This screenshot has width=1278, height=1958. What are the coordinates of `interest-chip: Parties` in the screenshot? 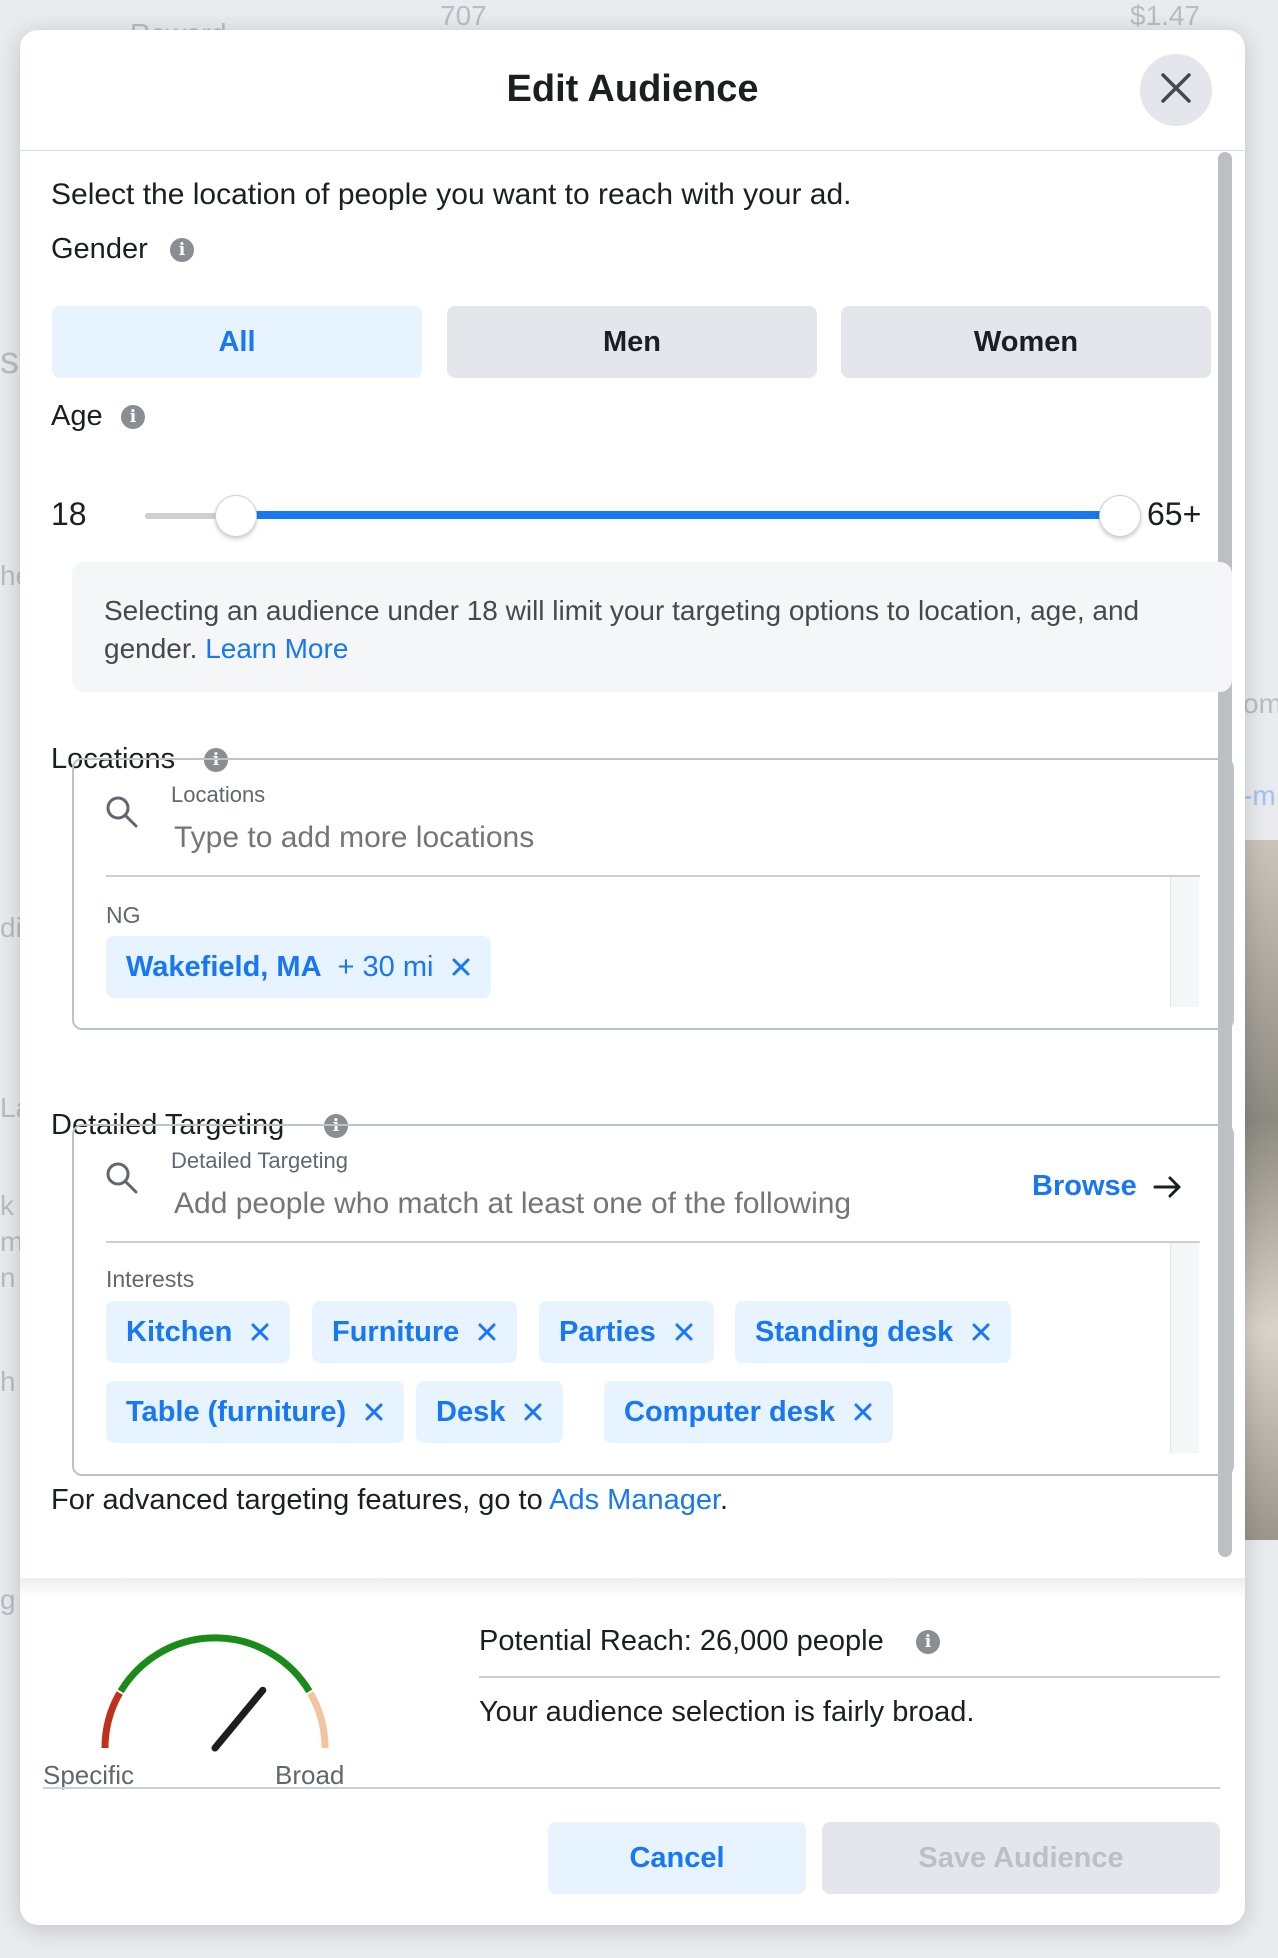 It's located at (626, 1332).